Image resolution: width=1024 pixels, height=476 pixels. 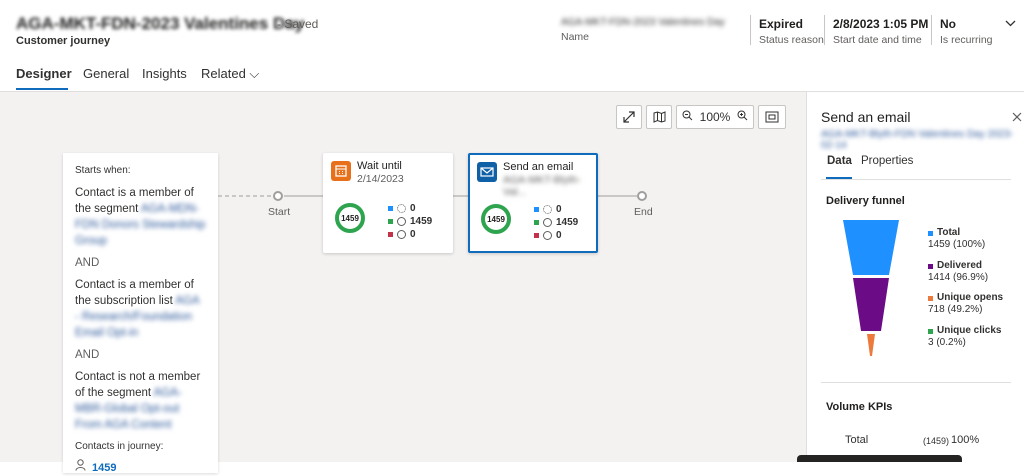 What do you see at coordinates (948, 24) in the screenshot?
I see `recurring-value: No` at bounding box center [948, 24].